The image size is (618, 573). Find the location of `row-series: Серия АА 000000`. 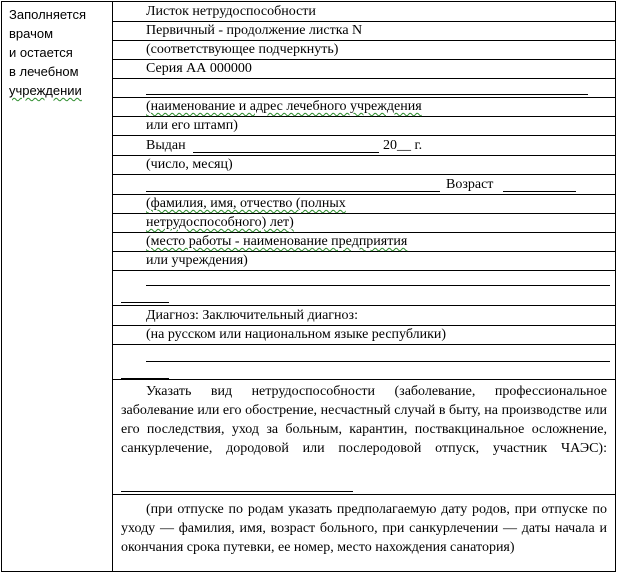

row-series: Серия АА 000000 is located at coordinates (364, 69).